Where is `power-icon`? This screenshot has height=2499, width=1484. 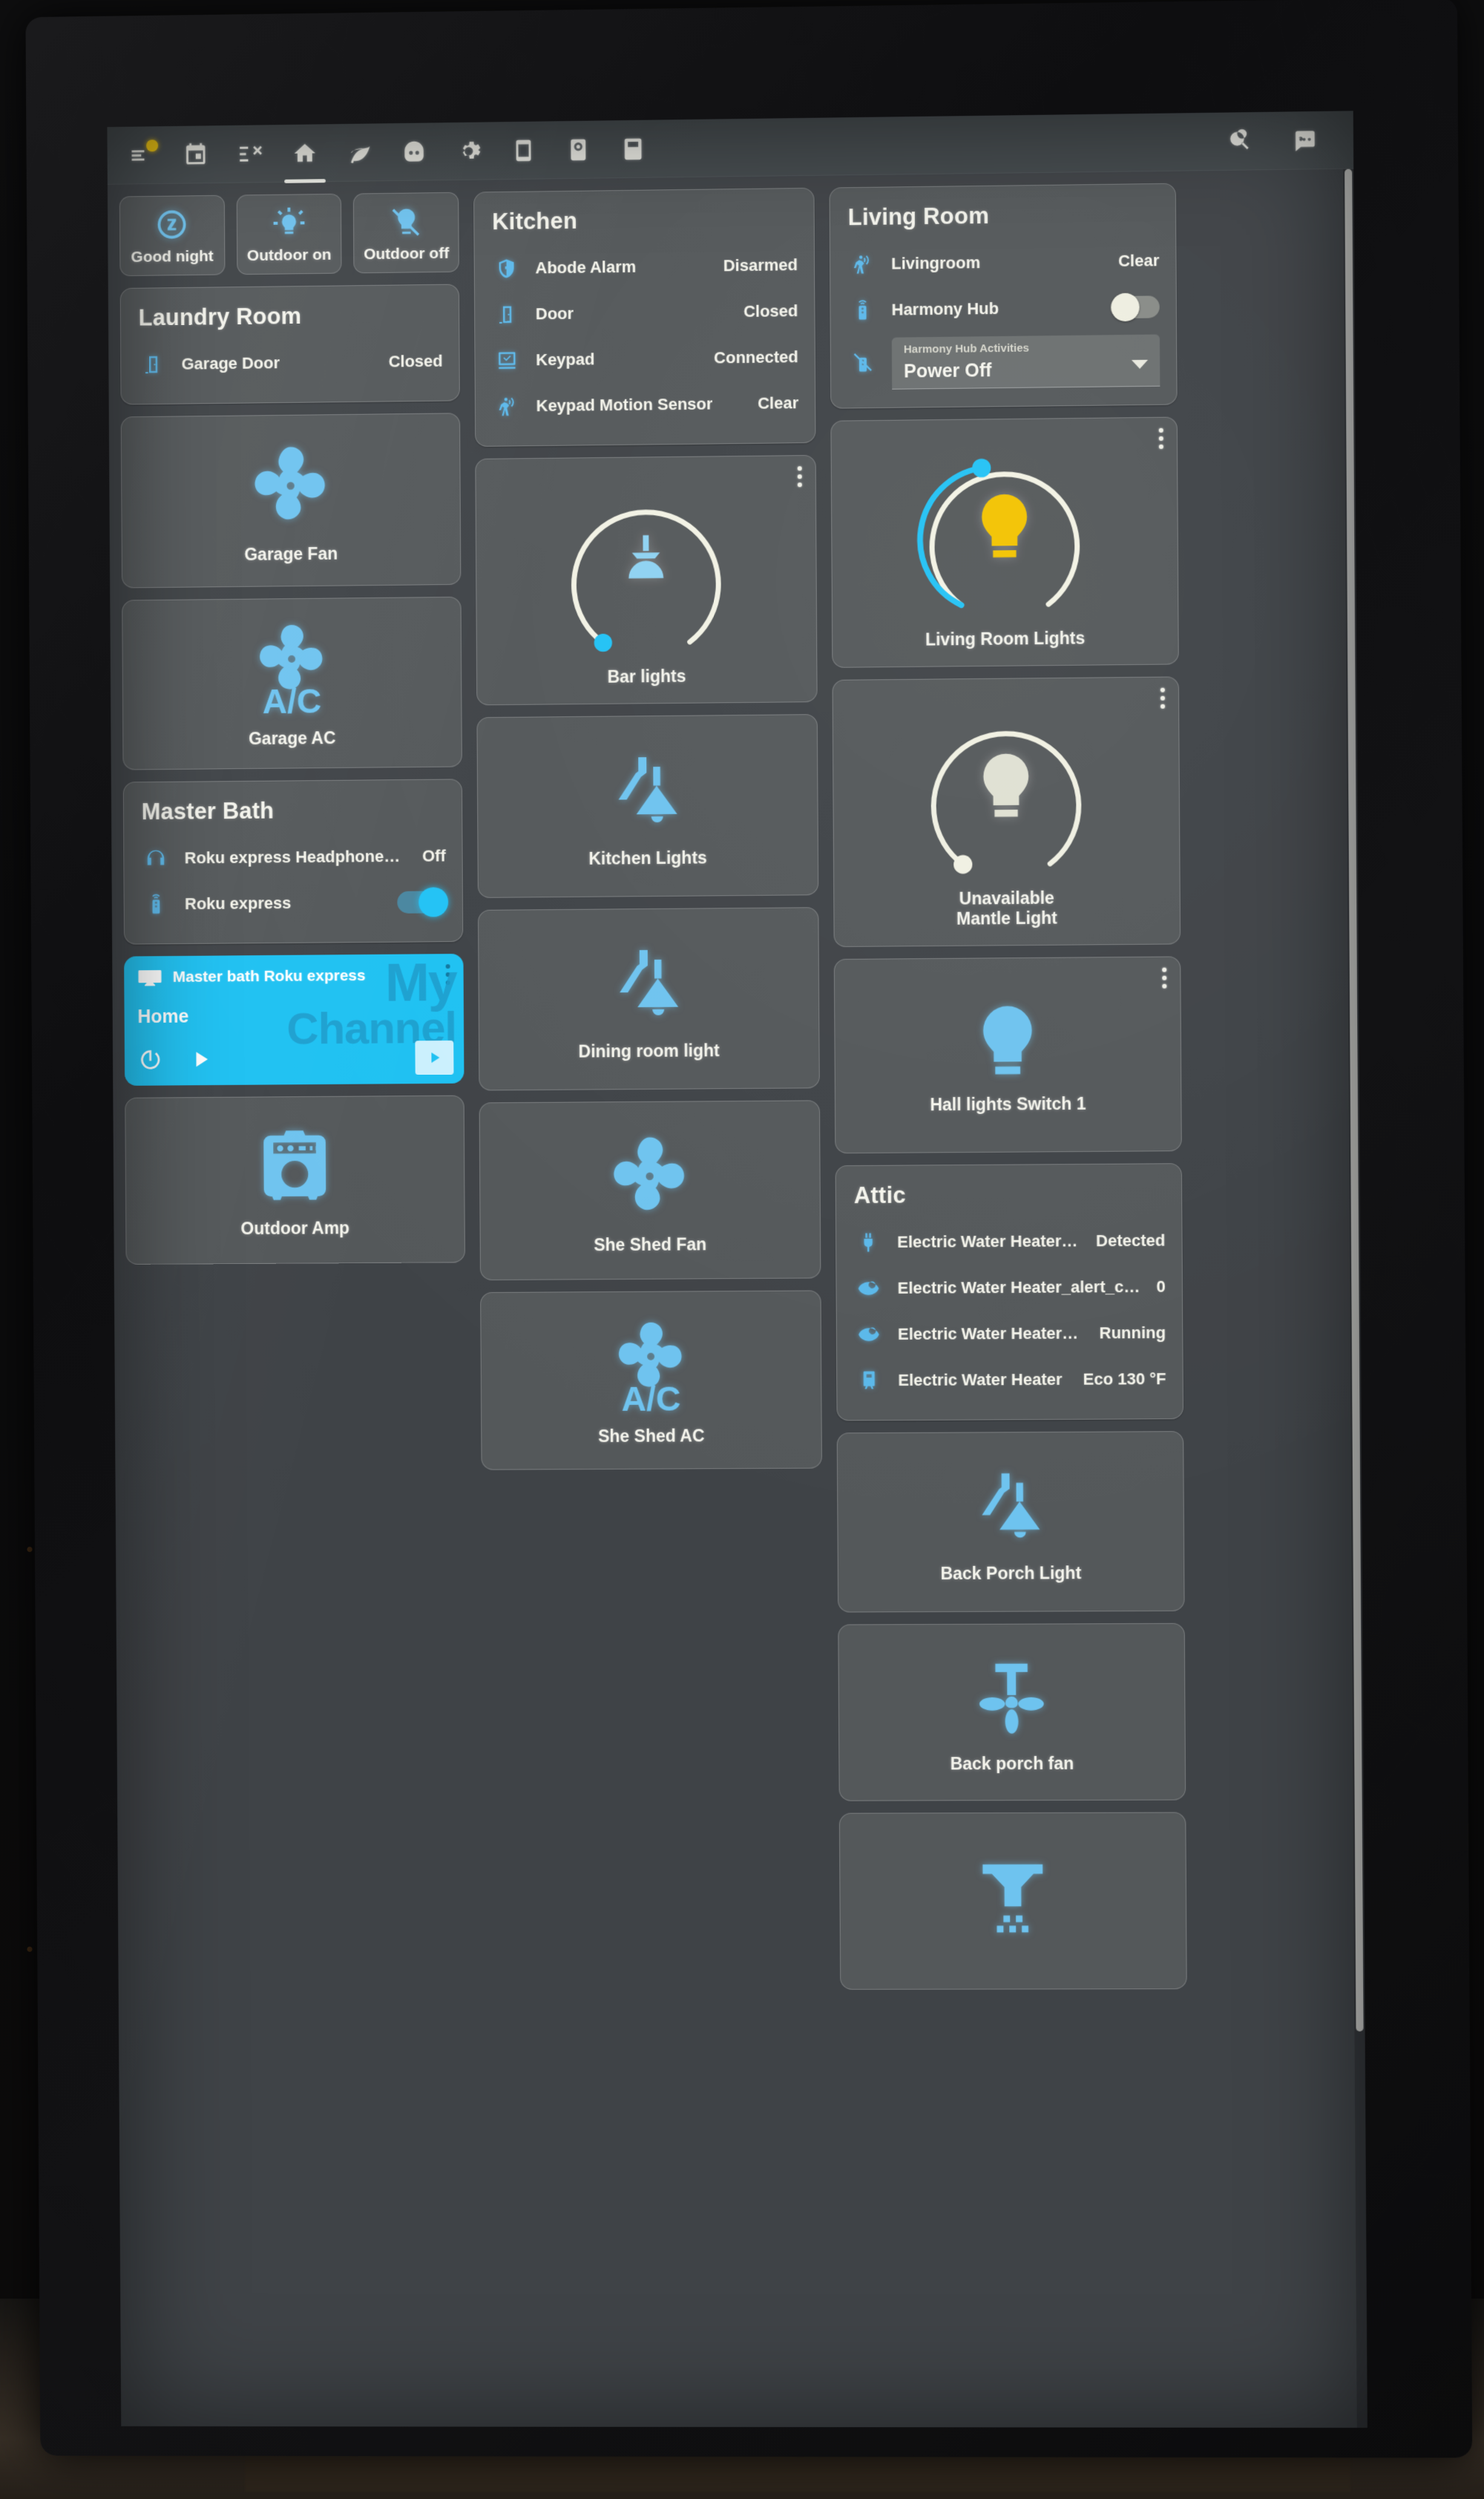
power-icon is located at coordinates (150, 1059).